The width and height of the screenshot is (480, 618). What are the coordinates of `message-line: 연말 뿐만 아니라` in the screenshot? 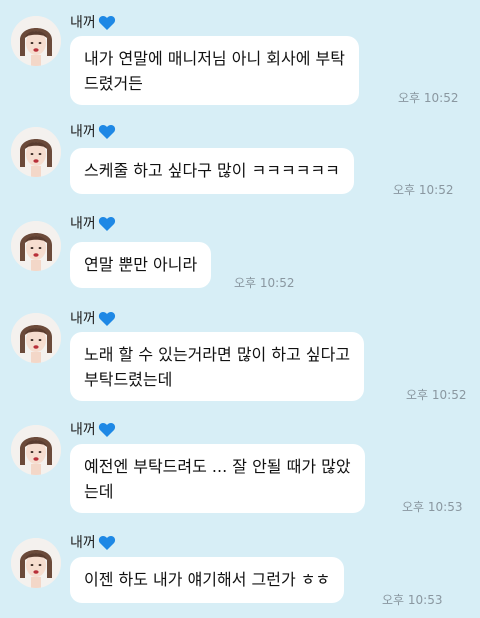 It's located at (141, 264).